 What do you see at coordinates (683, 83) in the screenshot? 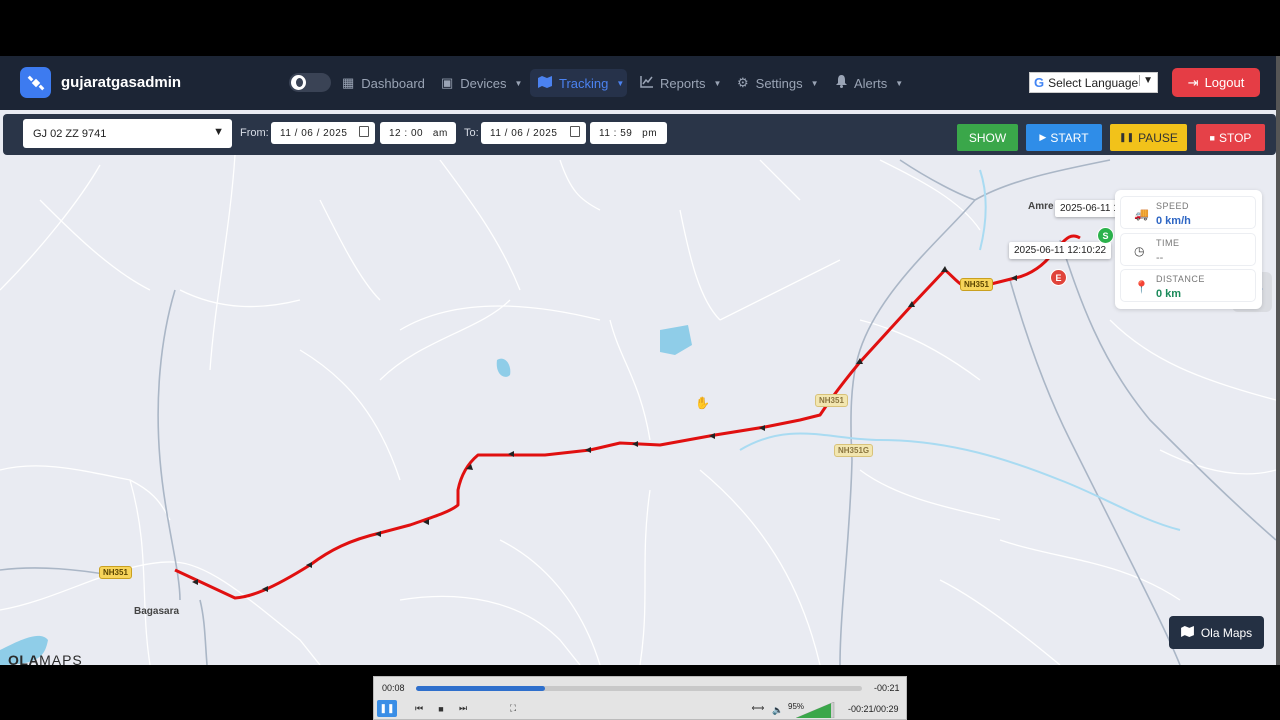
I see `nav-reports-label: Reports` at bounding box center [683, 83].